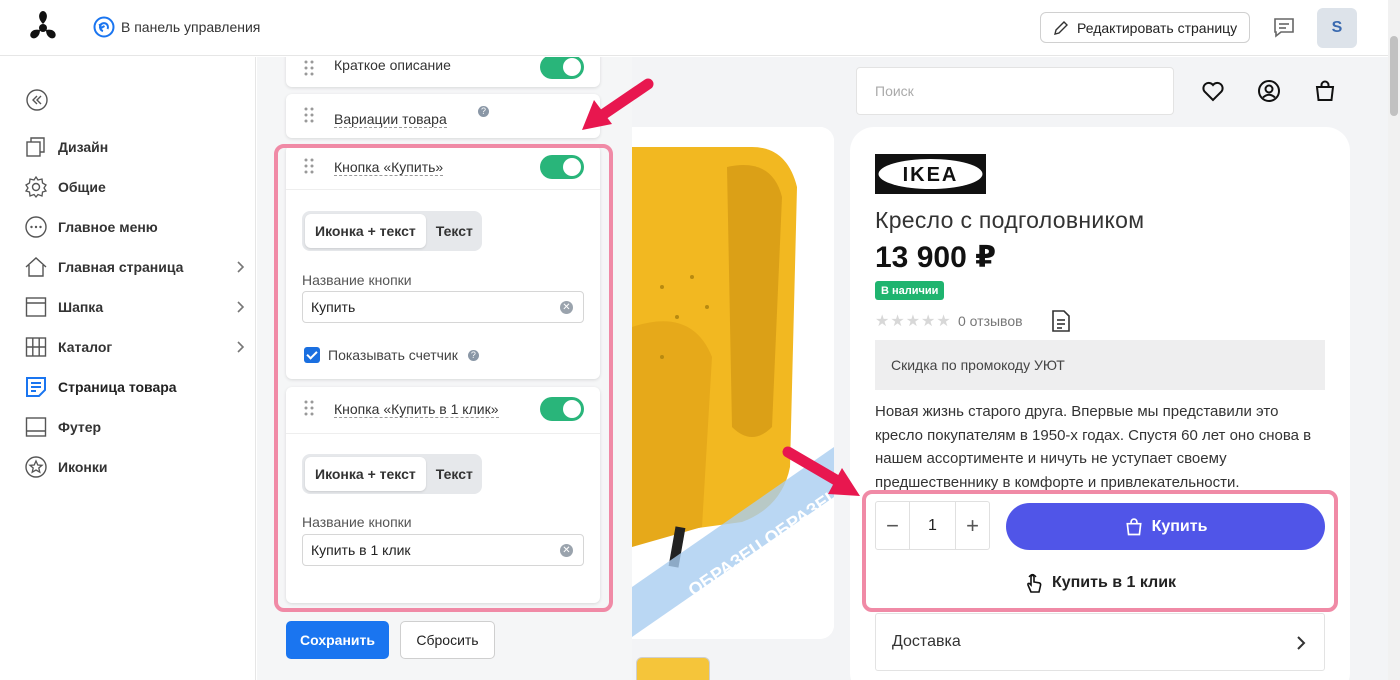  What do you see at coordinates (1284, 28) in the screenshot?
I see `chat-icon` at bounding box center [1284, 28].